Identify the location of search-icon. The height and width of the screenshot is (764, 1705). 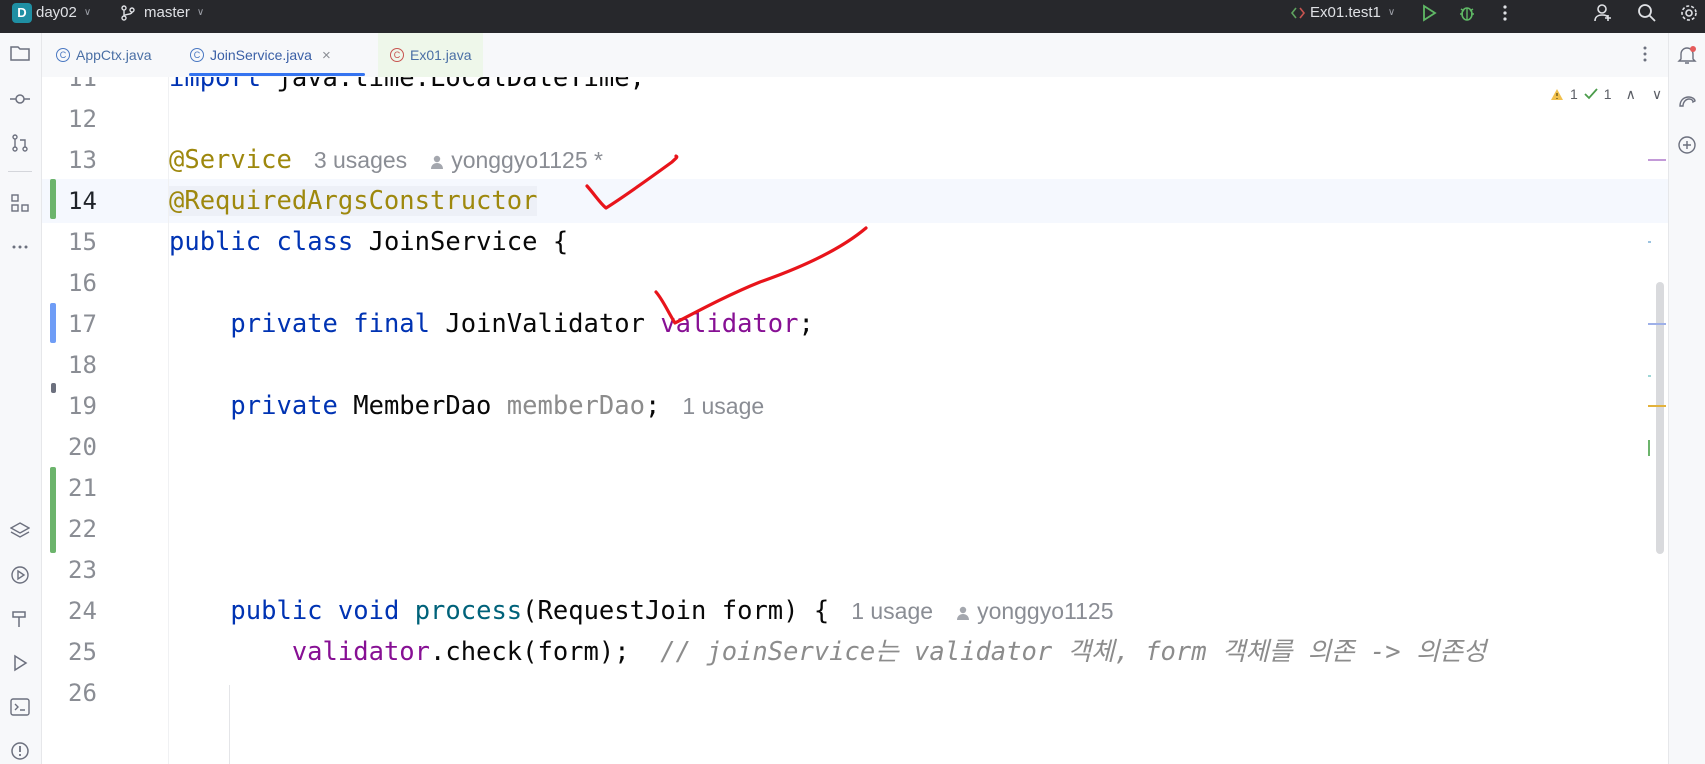
(1647, 13).